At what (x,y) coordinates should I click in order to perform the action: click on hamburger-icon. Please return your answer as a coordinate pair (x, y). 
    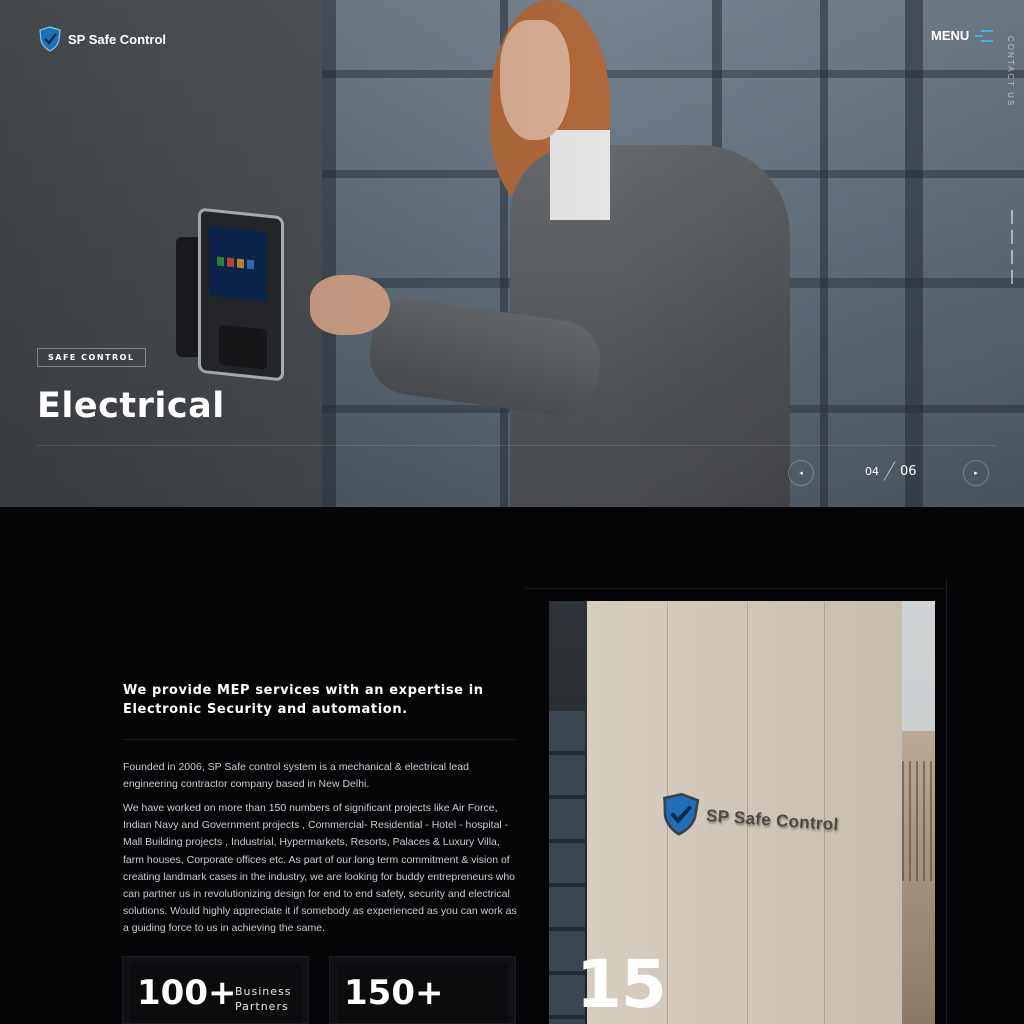
    Looking at the image, I should click on (984, 36).